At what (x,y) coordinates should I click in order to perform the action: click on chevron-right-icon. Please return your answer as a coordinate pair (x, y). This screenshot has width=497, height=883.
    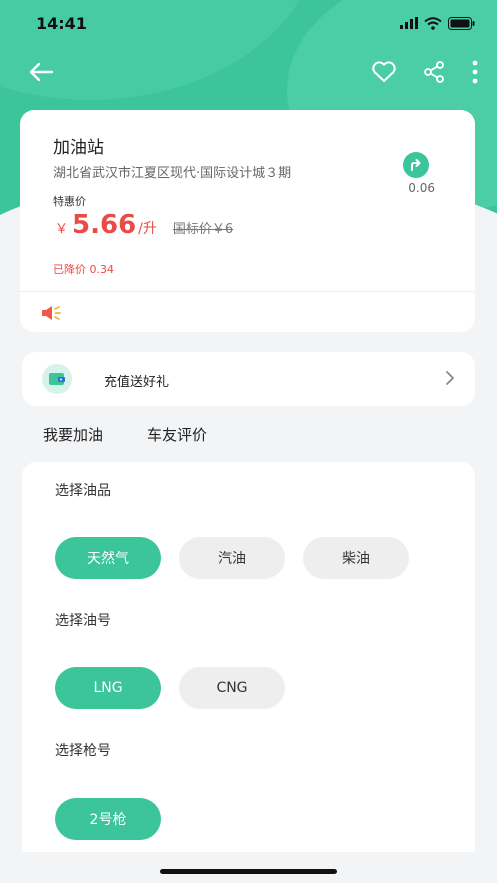
    Looking at the image, I should click on (450, 378).